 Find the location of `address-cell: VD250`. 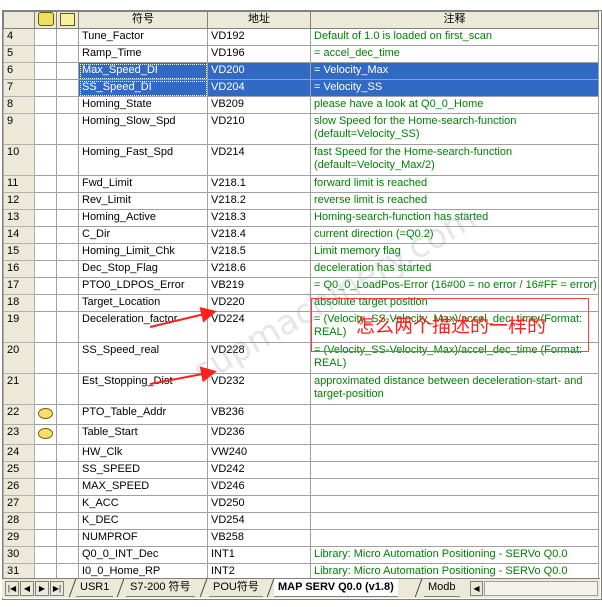

address-cell: VD250 is located at coordinates (259, 504).